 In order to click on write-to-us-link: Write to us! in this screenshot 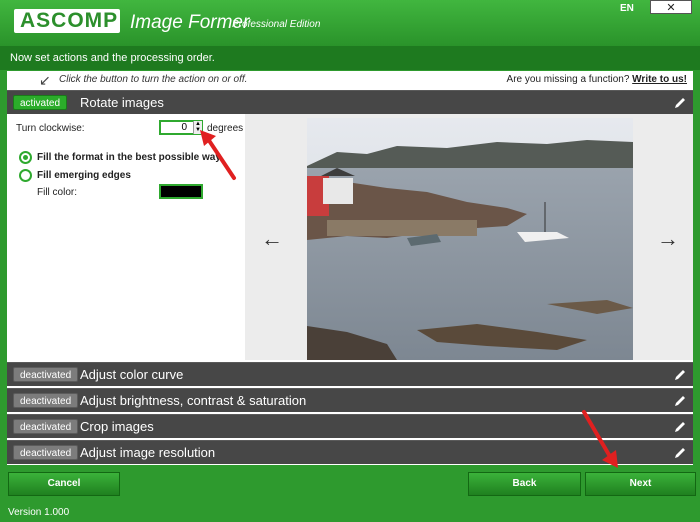, I will do `click(659, 79)`.